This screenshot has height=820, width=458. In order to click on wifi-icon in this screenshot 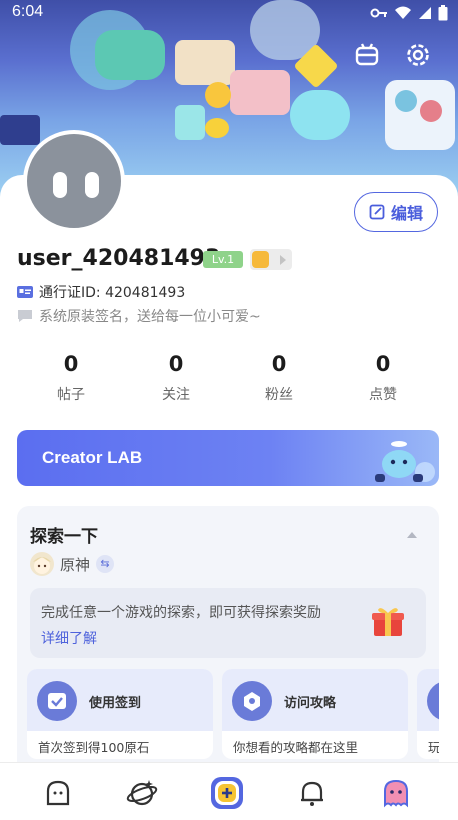, I will do `click(403, 12)`.